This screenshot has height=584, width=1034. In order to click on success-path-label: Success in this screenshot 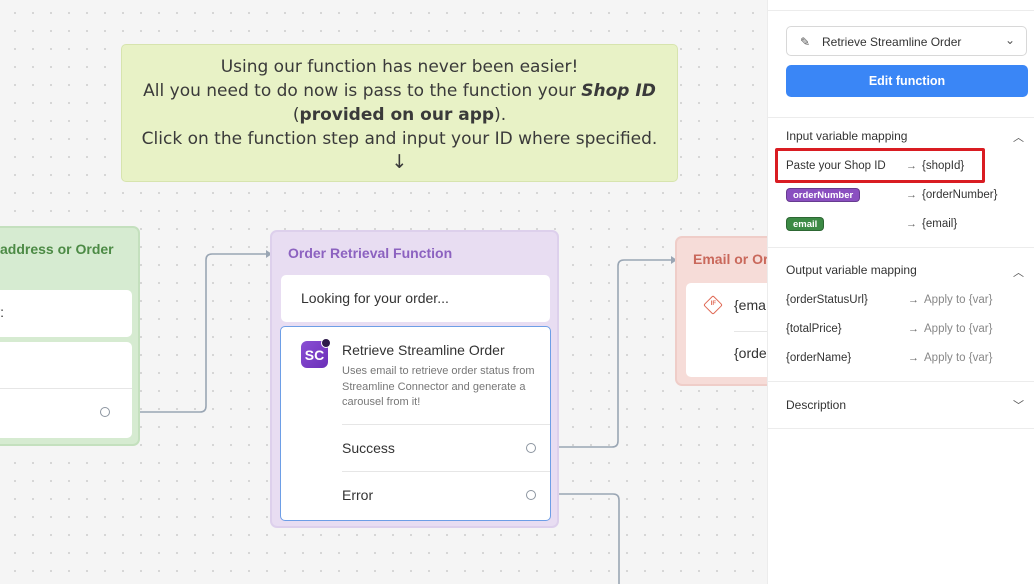, I will do `click(368, 448)`.